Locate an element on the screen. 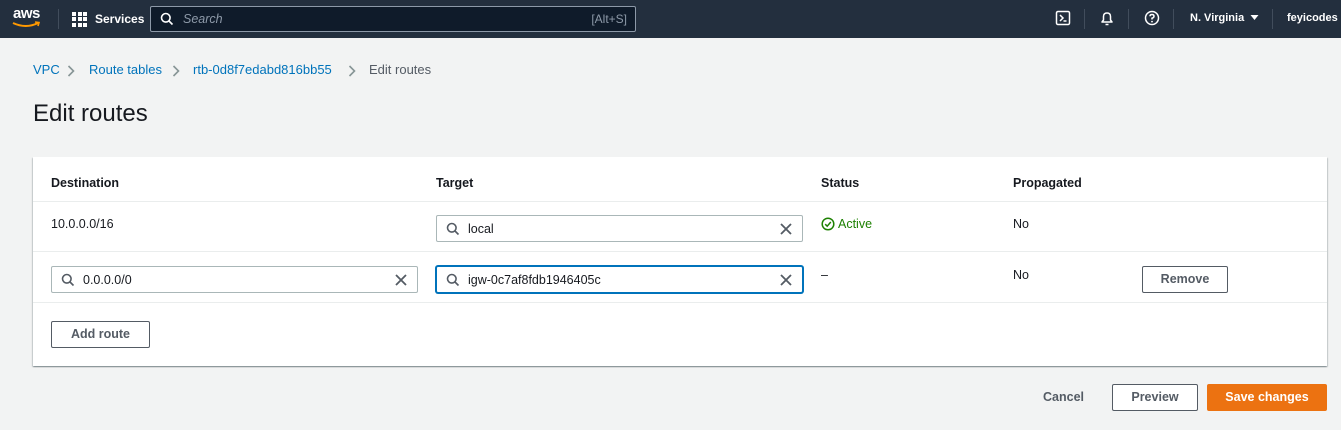 This screenshot has width=1341, height=430. column-header-propagated: Propagated is located at coordinates (1047, 183).